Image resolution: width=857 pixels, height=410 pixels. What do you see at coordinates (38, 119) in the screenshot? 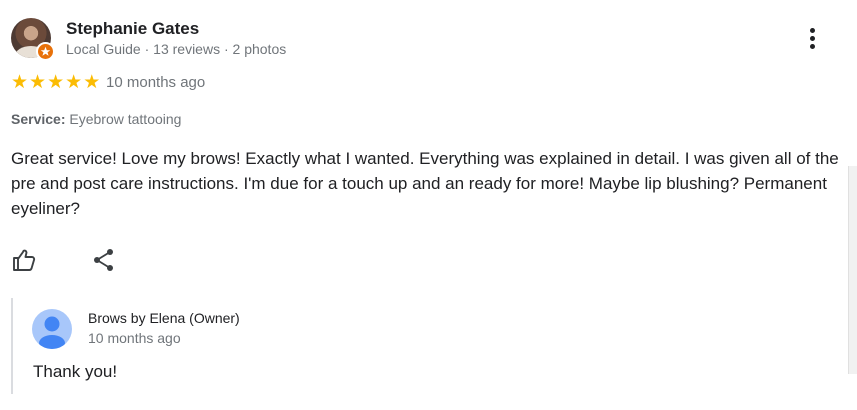
I see `service-label: Service:` at bounding box center [38, 119].